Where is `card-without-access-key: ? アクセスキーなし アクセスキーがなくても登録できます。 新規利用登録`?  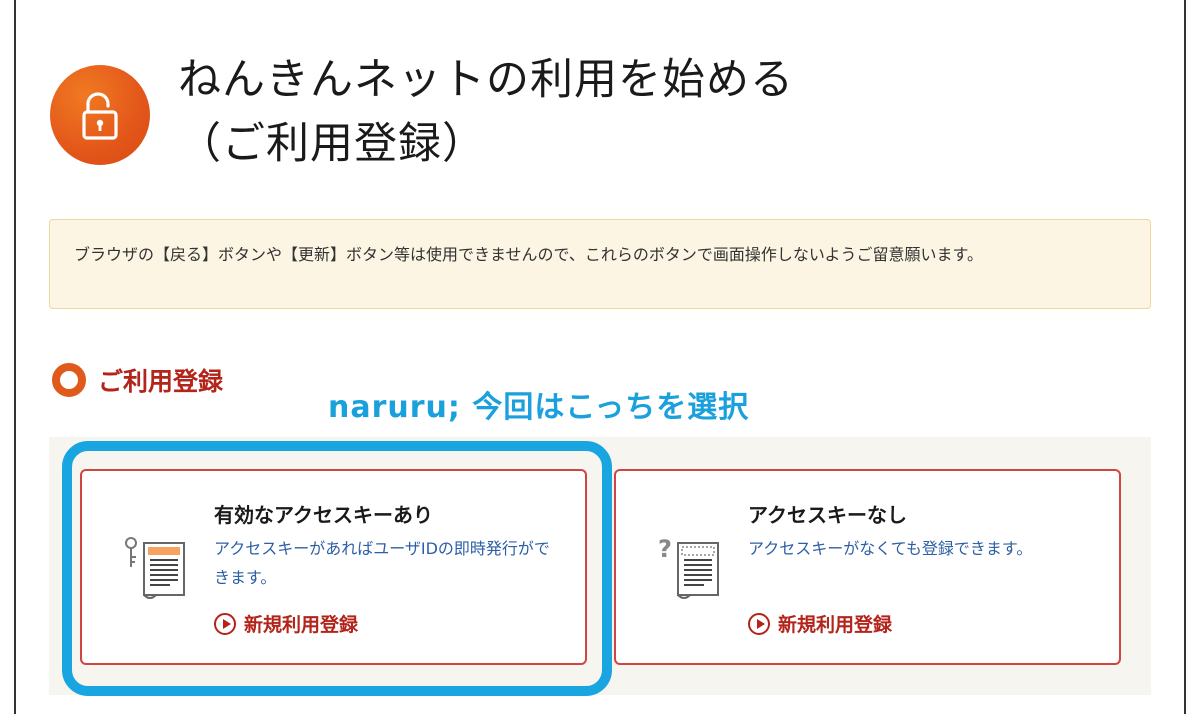
card-without-access-key: ? アクセスキーなし アクセスキーがなくても登録できます。 新規利用登録 is located at coordinates (867, 567).